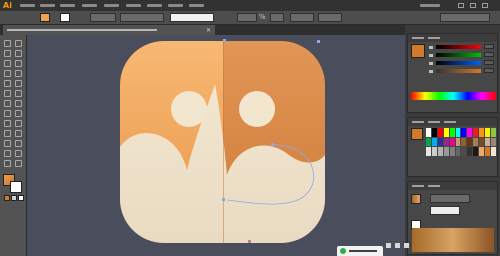  What do you see at coordinates (277, 17) in the screenshot?
I see `style-picker` at bounding box center [277, 17].